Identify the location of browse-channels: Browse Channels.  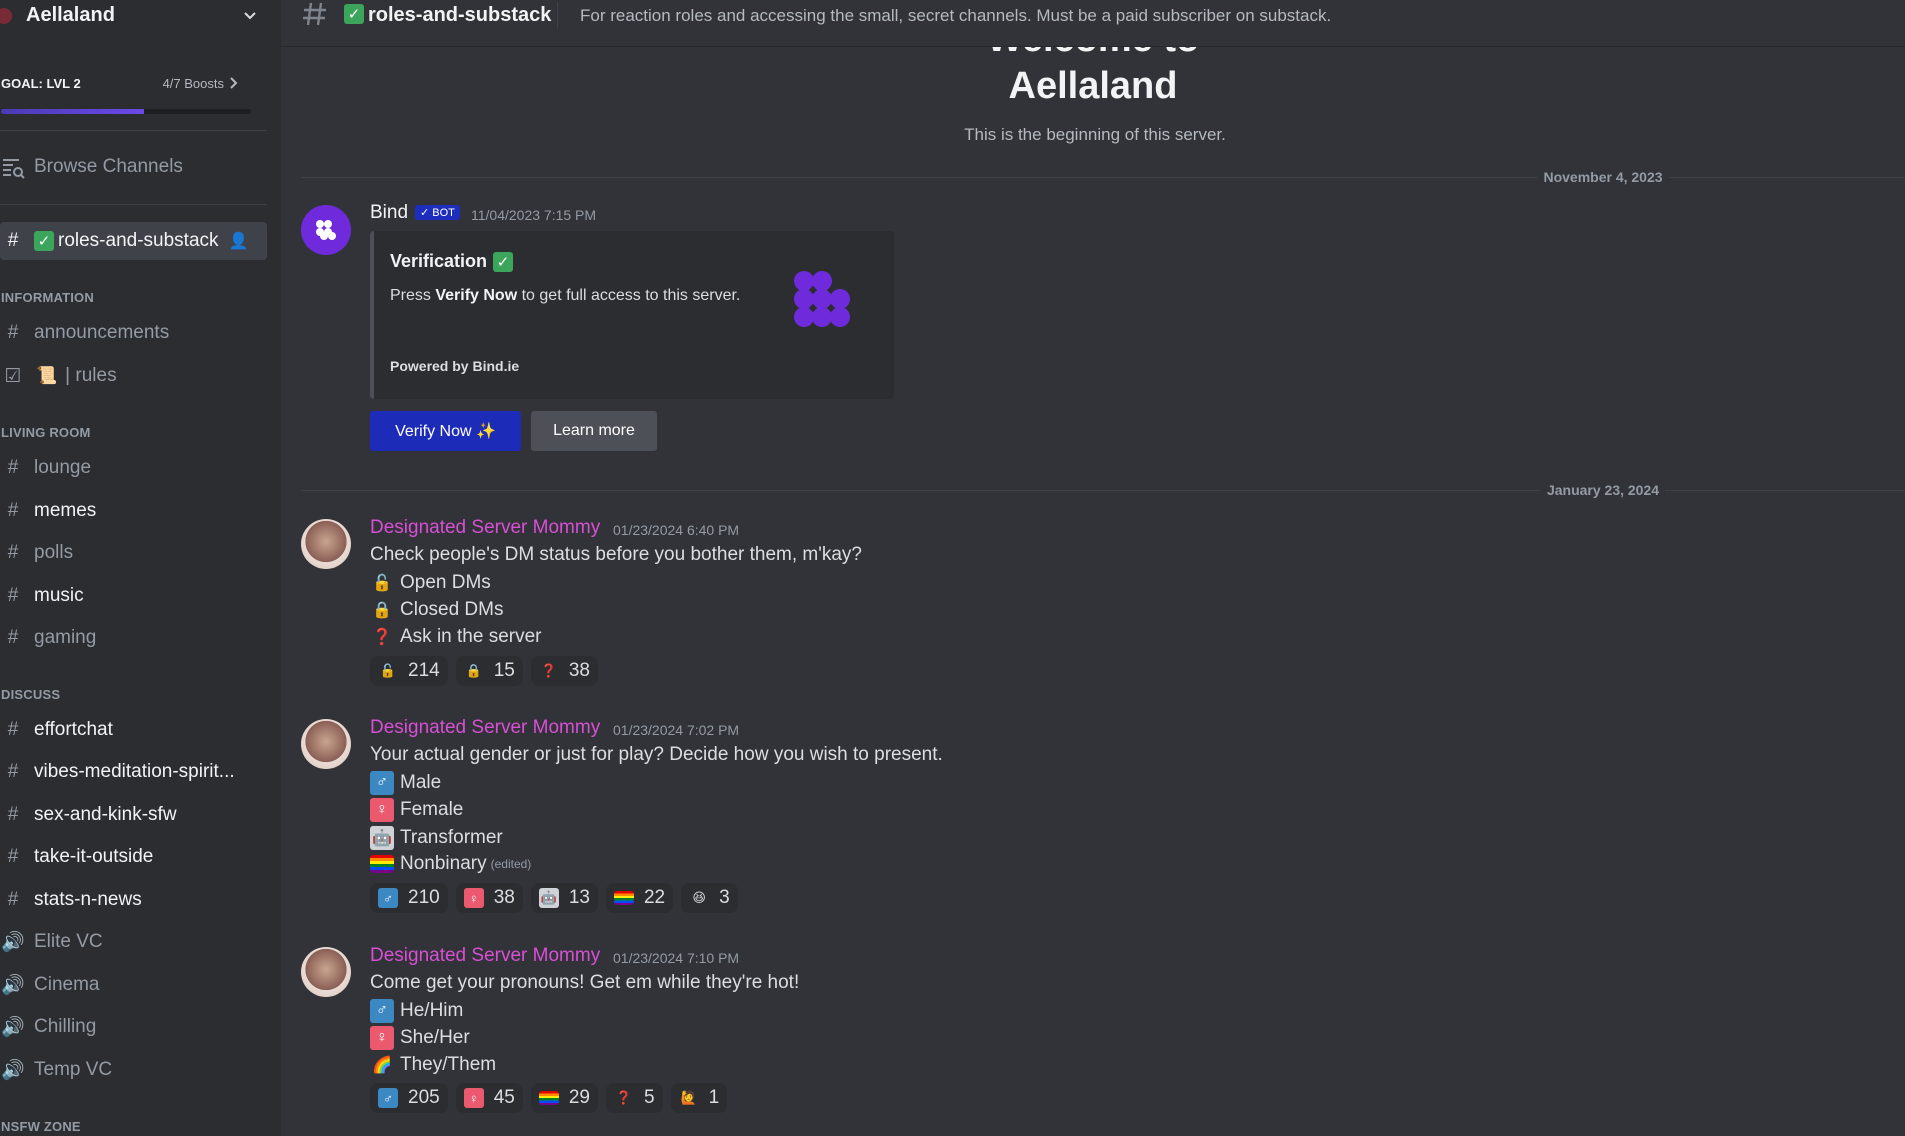
(133, 167).